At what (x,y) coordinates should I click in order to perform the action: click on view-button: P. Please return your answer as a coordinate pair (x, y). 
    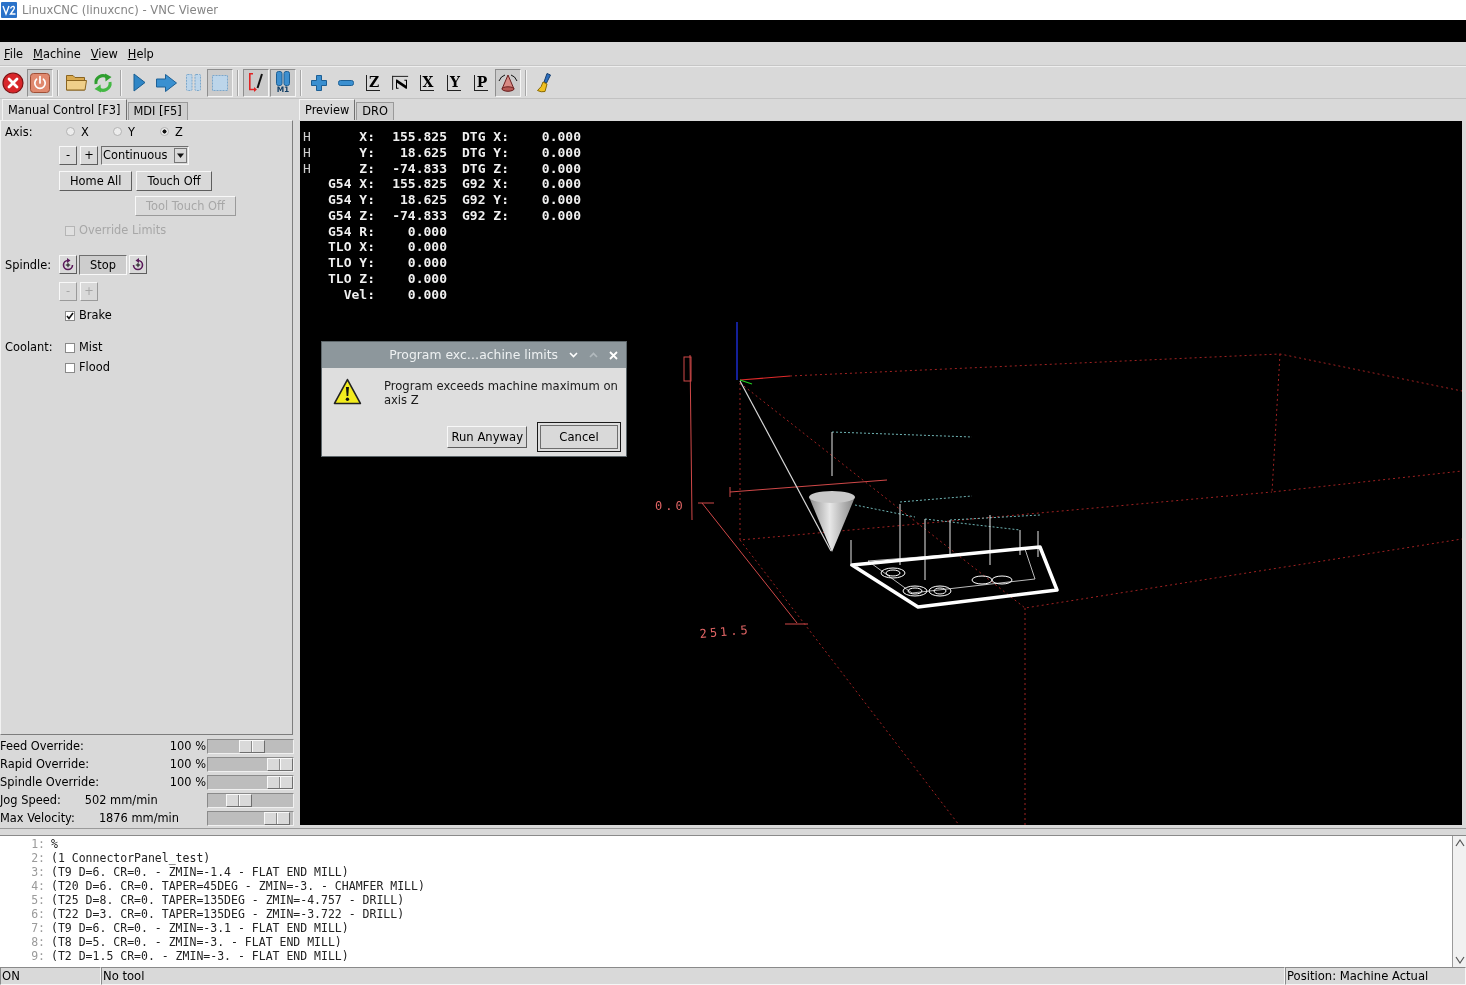
    Looking at the image, I should click on (481, 82).